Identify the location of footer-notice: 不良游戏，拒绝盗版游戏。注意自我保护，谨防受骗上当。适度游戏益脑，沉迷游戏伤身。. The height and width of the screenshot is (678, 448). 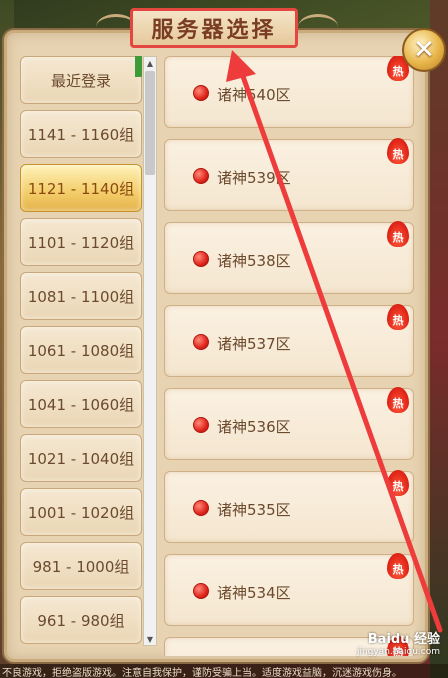
(224, 671).